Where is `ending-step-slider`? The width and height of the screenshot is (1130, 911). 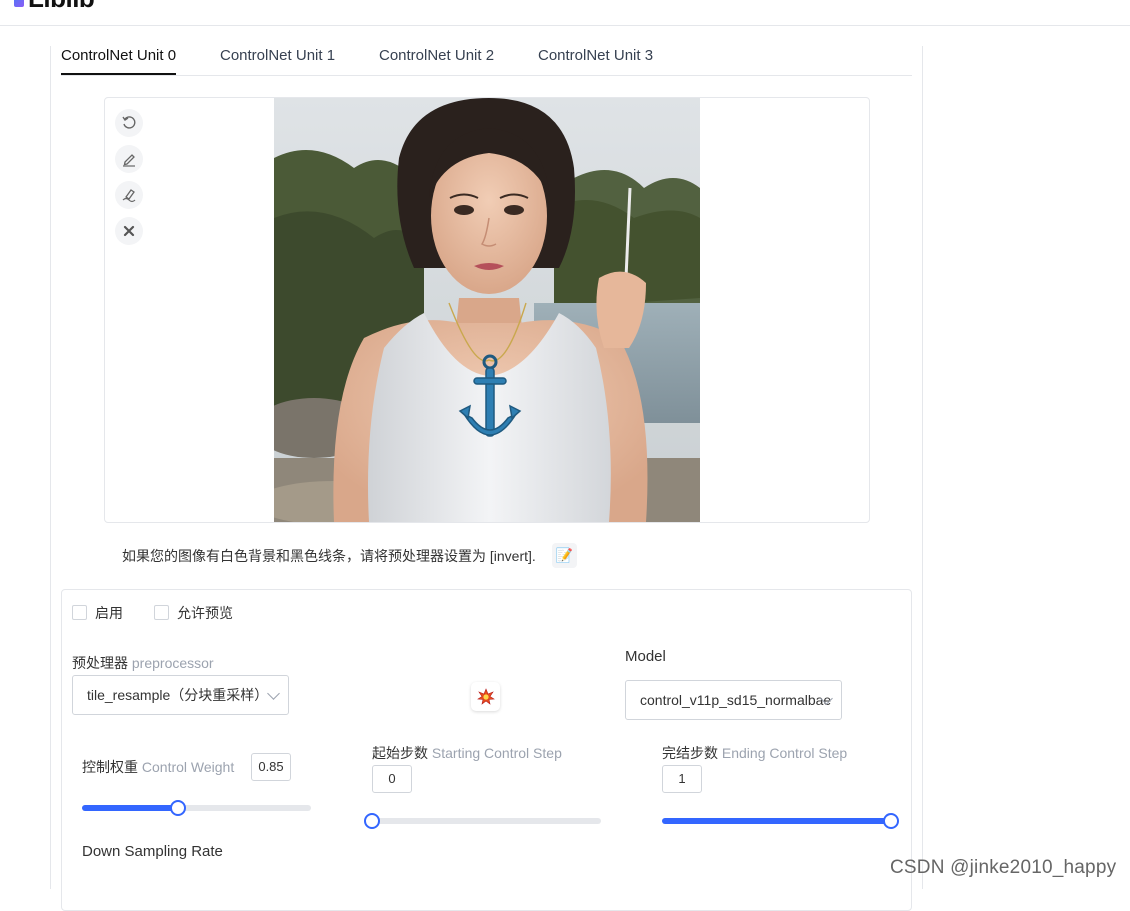
ending-step-slider is located at coordinates (780, 821).